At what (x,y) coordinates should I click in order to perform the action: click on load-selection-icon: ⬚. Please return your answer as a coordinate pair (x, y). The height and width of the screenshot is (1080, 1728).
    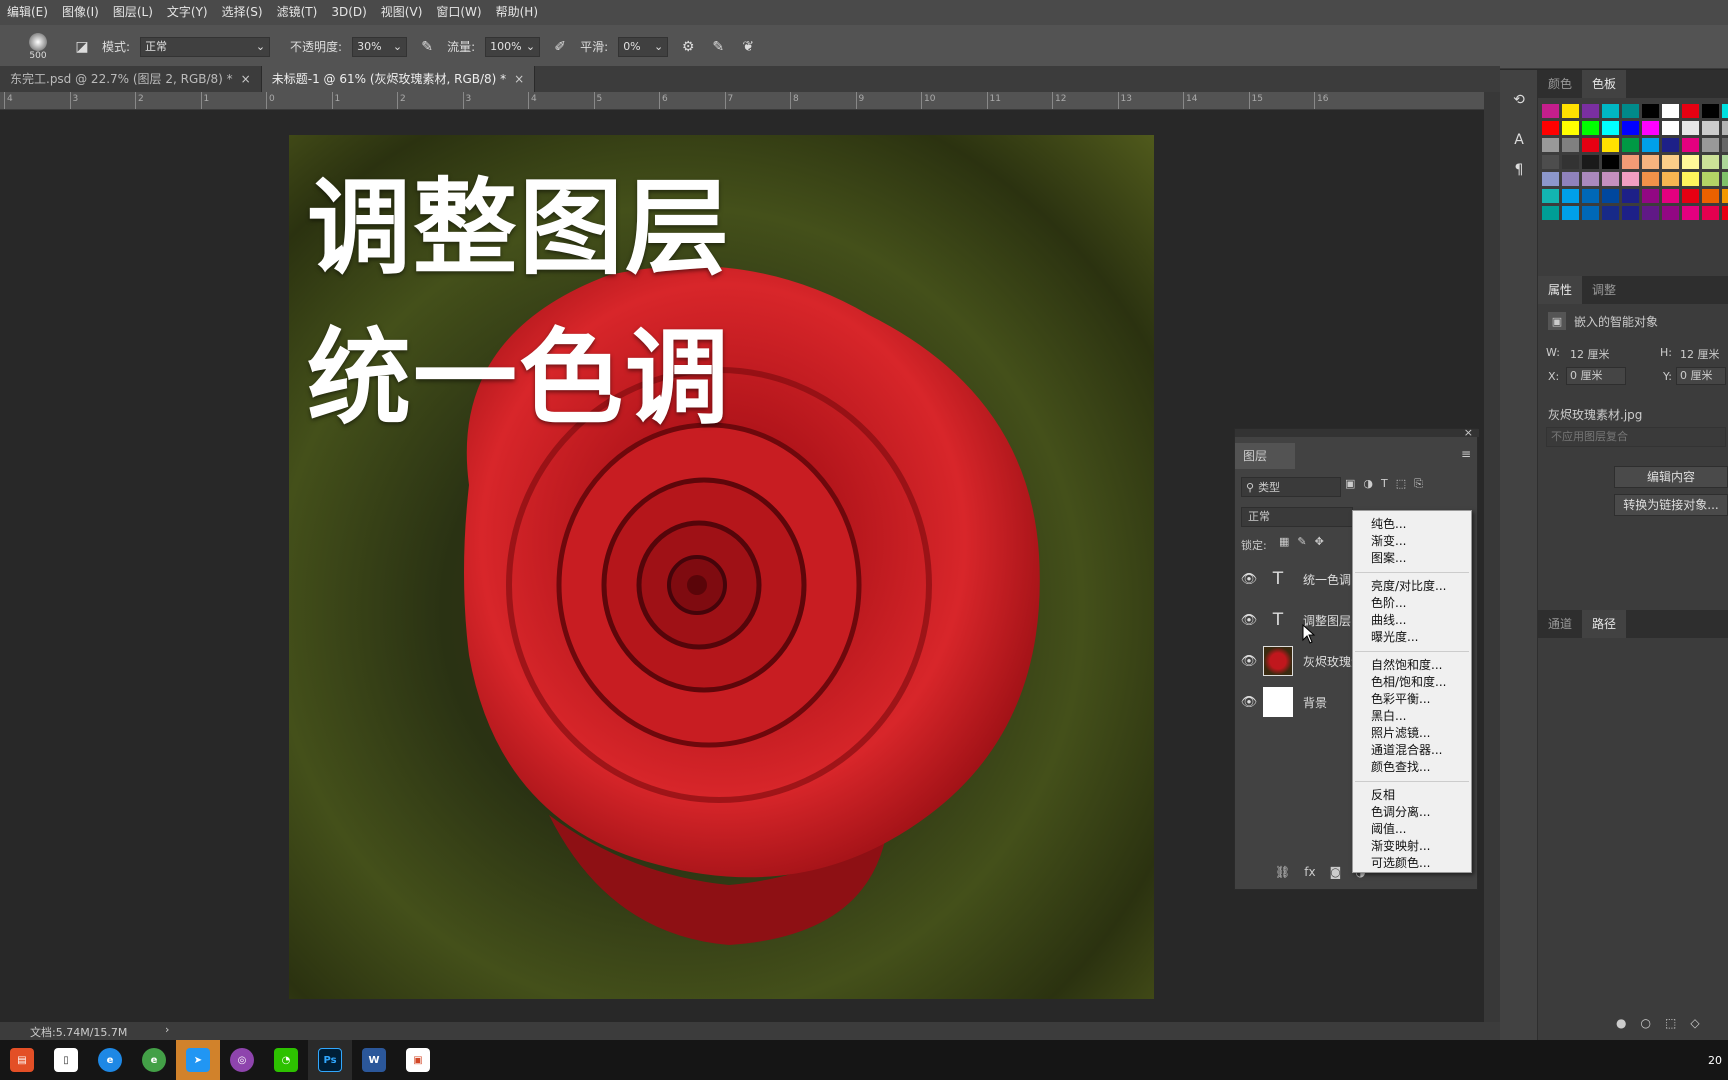
    Looking at the image, I should click on (1670, 1023).